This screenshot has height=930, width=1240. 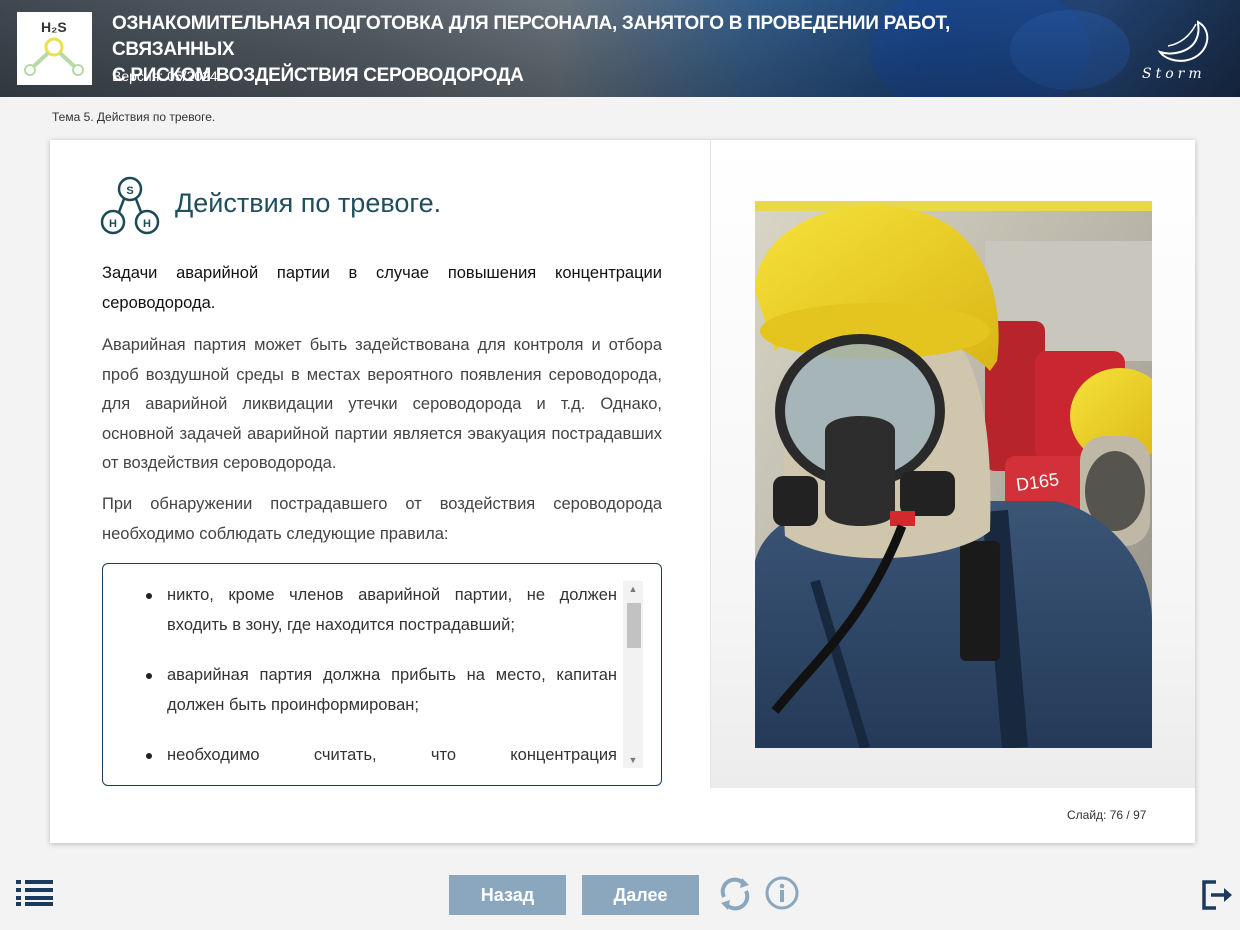 I want to click on icon-letter-h-right: H, so click(x=147, y=224).